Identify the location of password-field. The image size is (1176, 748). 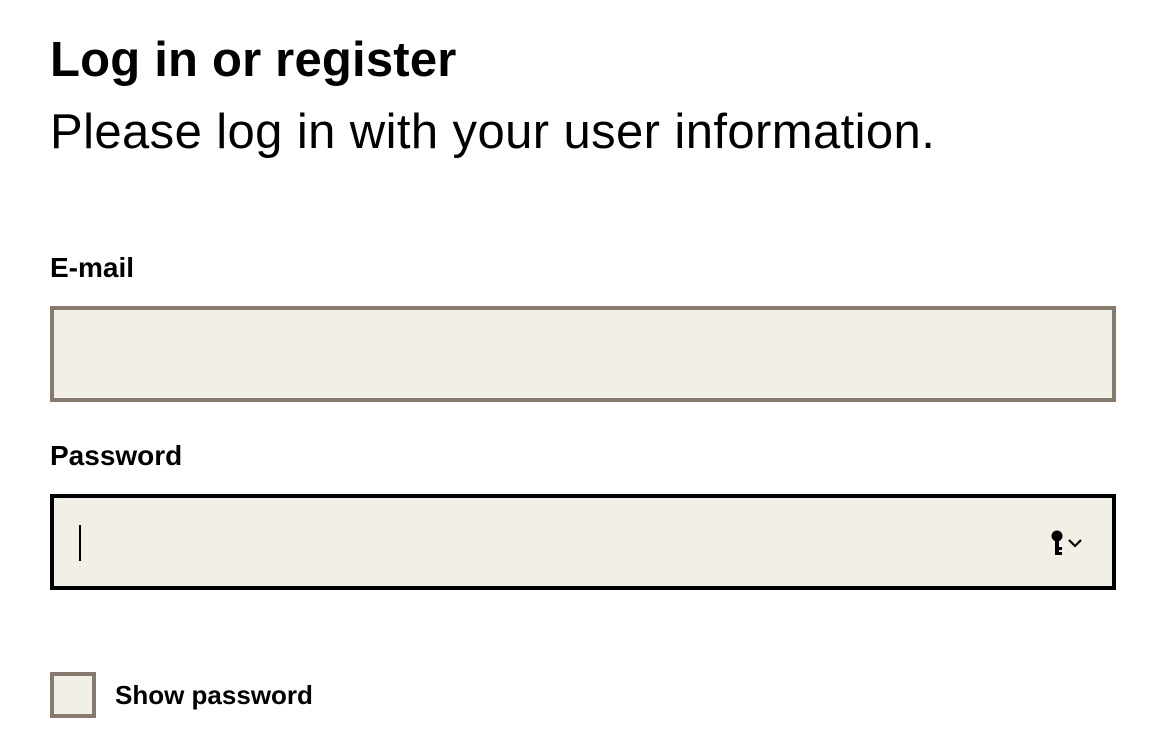
(583, 542).